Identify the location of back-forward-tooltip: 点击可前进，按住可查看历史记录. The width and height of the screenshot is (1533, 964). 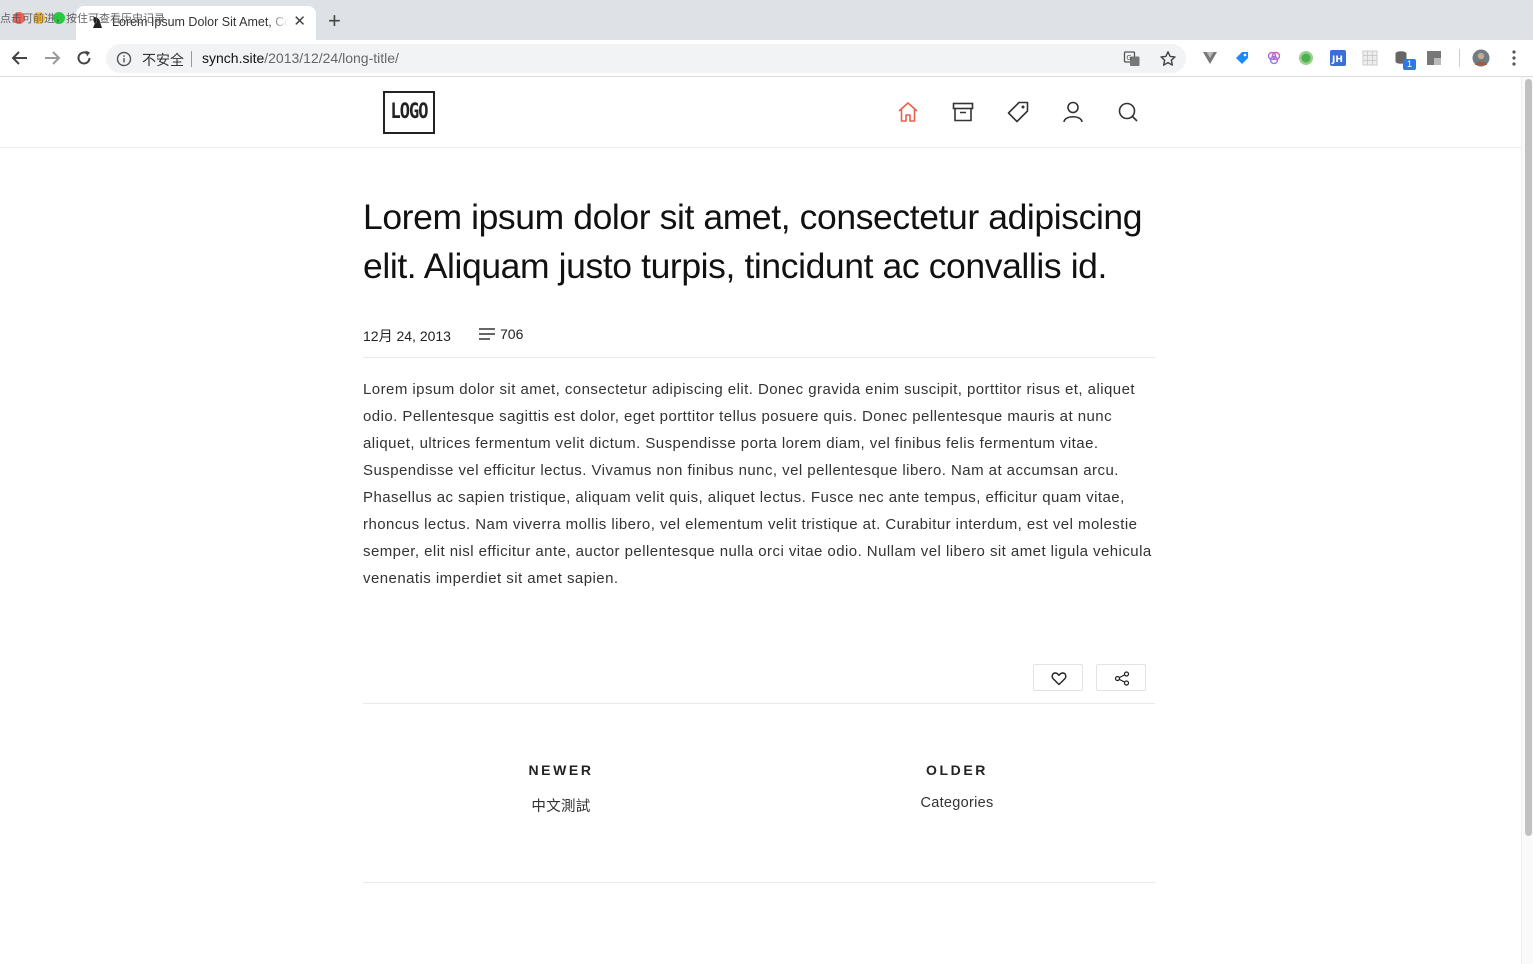
(82, 19).